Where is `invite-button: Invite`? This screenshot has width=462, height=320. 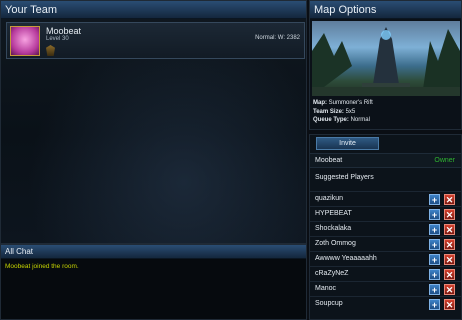 invite-button: Invite is located at coordinates (347, 143).